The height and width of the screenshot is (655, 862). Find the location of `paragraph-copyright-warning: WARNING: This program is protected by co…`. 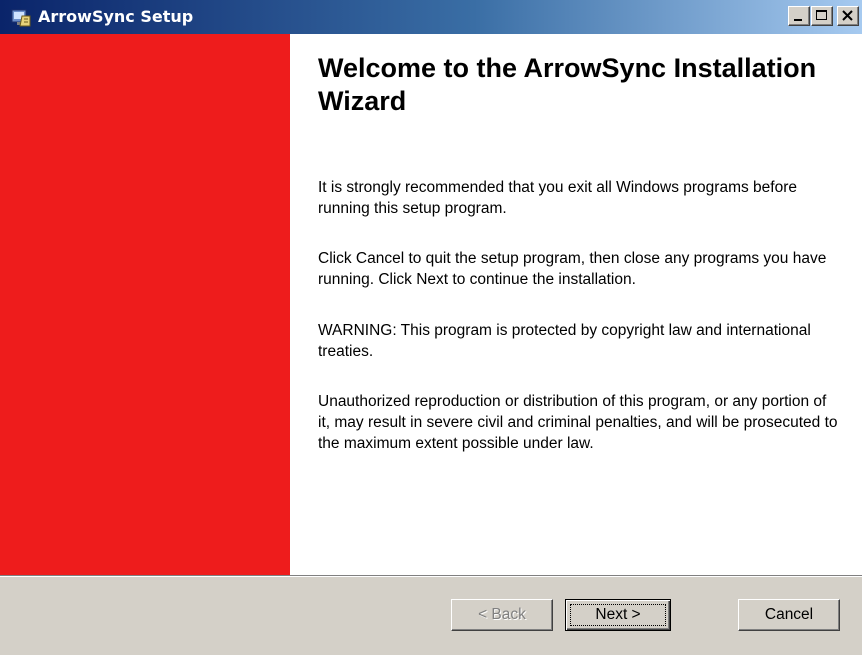

paragraph-copyright-warning: WARNING: This program is protected by co… is located at coordinates (564, 341).